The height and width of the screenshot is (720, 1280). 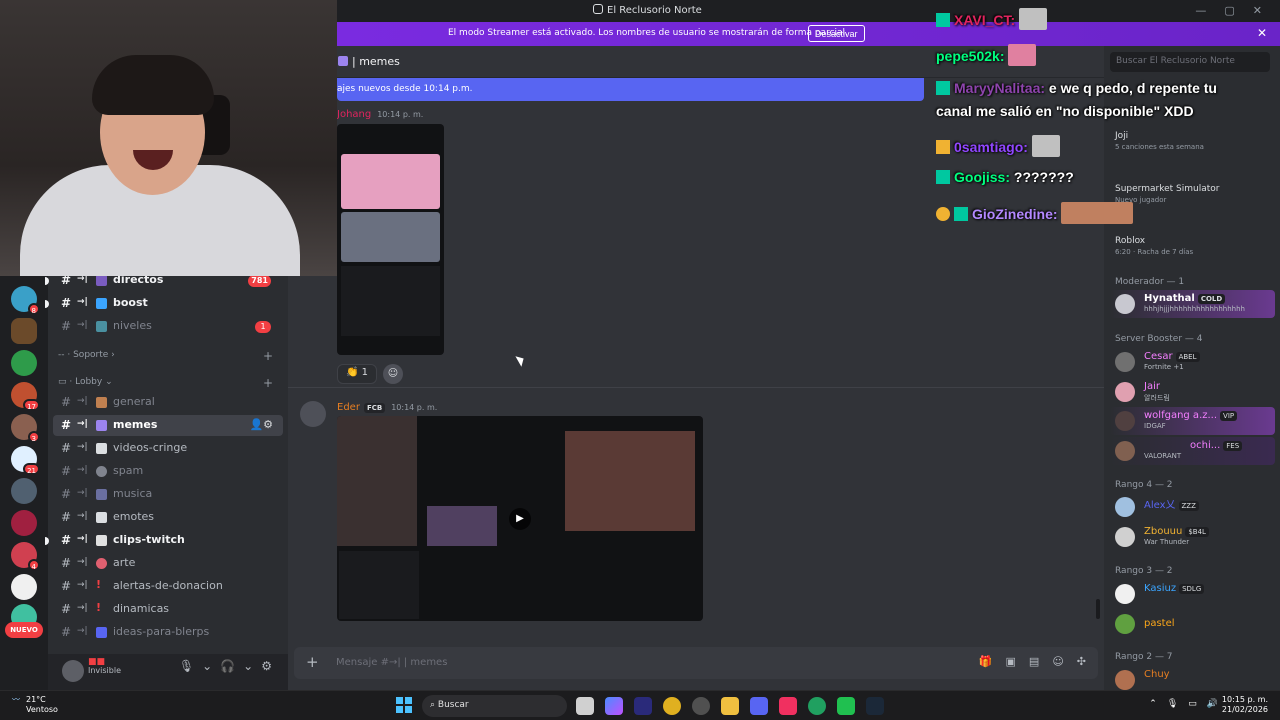 I want to click on chrome-icon, so click(x=672, y=706).